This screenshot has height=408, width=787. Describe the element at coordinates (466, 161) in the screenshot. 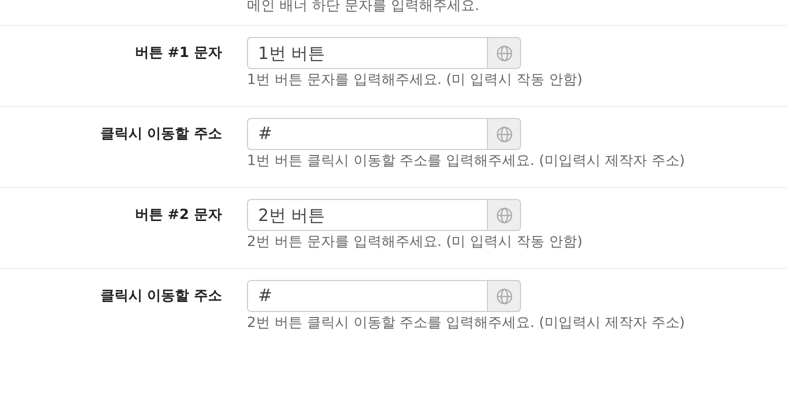

I see `help-text: 1번 버튼 클릭시 이동할 주소를 입력해주세요. (미입력시 제작자 주소)` at that location.